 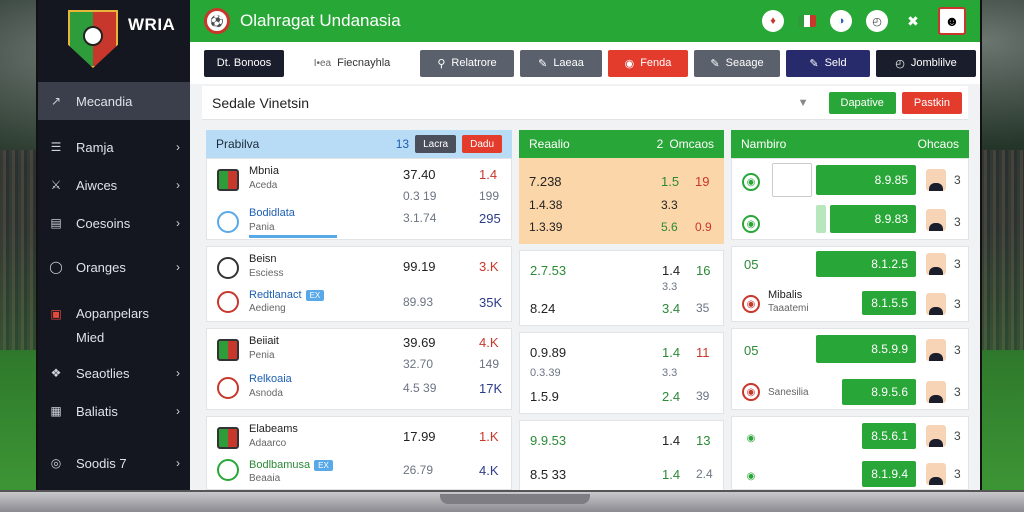 I want to click on progress-underline, so click(x=293, y=236).